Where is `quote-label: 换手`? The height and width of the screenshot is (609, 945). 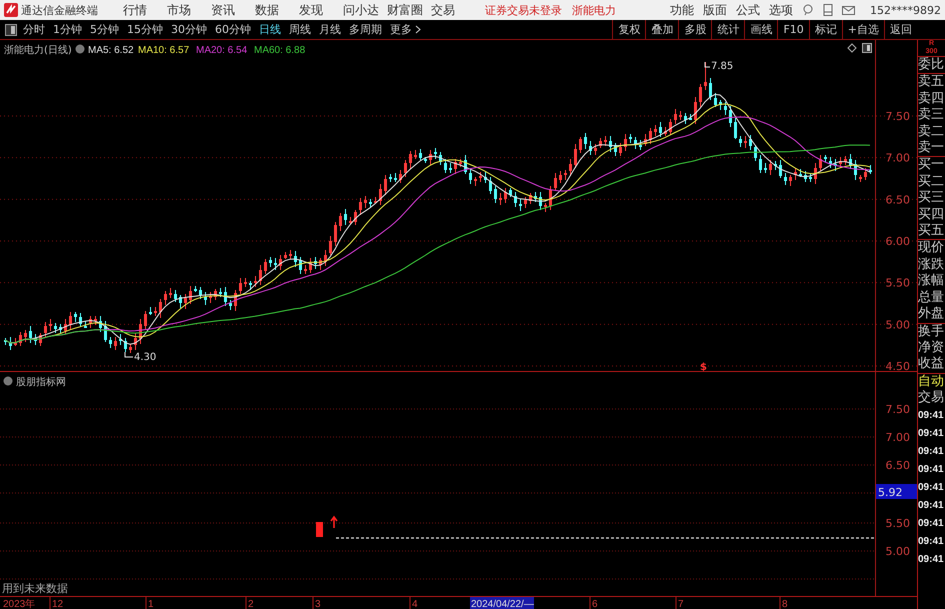 quote-label: 换手 is located at coordinates (931, 332).